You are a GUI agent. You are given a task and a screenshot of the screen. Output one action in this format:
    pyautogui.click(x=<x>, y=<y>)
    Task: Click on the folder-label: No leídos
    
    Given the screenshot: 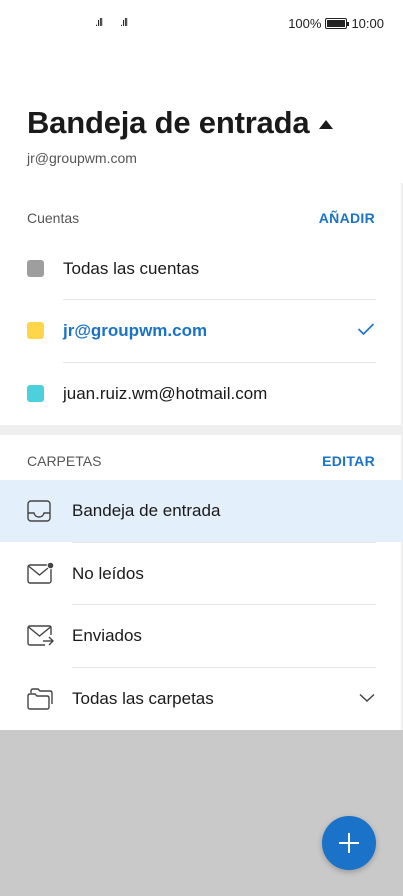 What is the action you would take?
    pyautogui.click(x=108, y=573)
    